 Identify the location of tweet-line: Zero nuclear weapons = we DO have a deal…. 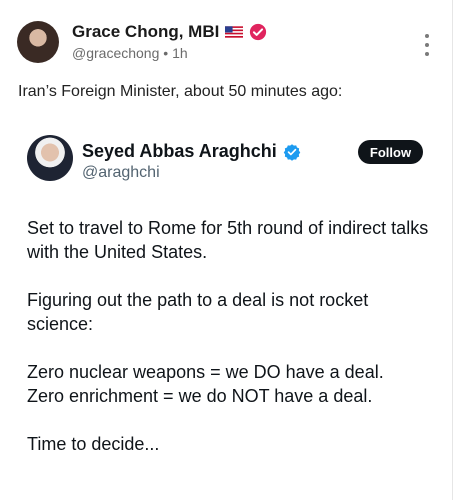
(205, 372).